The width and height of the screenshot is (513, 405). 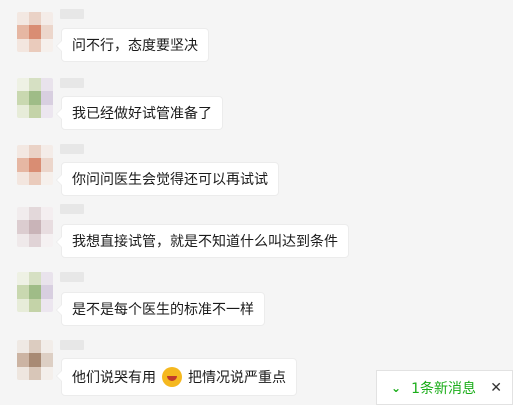 What do you see at coordinates (114, 378) in the screenshot?
I see `message-text: 他们说哭有用` at bounding box center [114, 378].